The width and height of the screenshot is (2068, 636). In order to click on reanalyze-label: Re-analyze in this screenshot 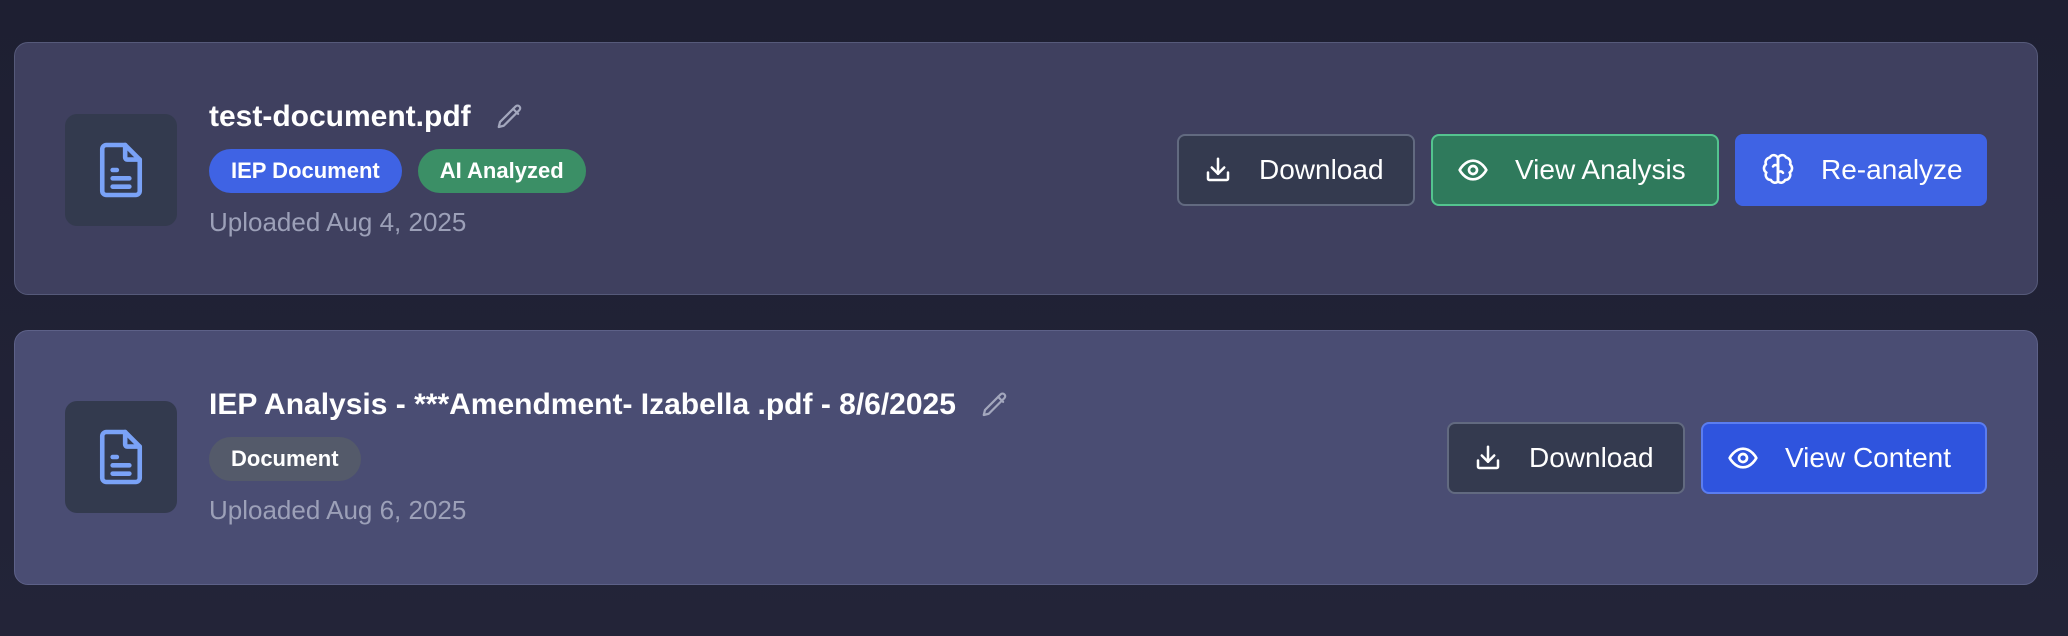, I will do `click(1892, 169)`.